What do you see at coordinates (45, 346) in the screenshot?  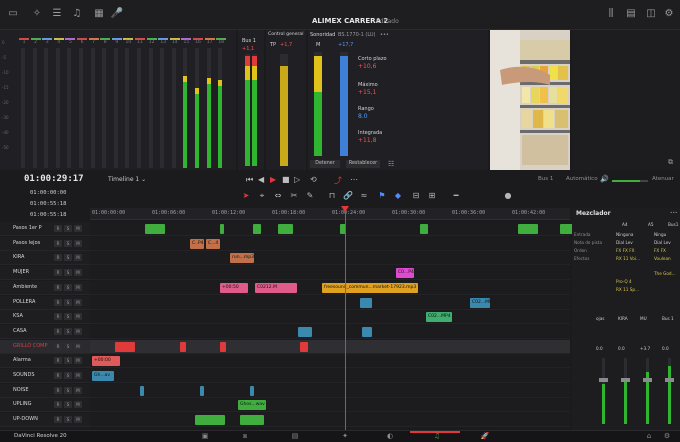 I see `track-header-8: GRILLO COMP R S M` at bounding box center [45, 346].